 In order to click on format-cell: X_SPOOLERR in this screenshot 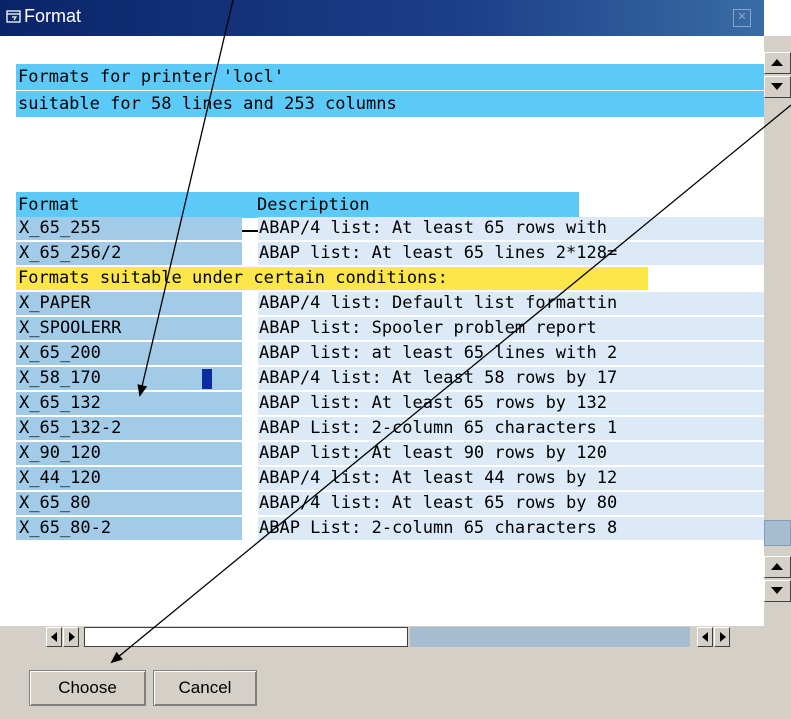, I will do `click(70, 328)`.